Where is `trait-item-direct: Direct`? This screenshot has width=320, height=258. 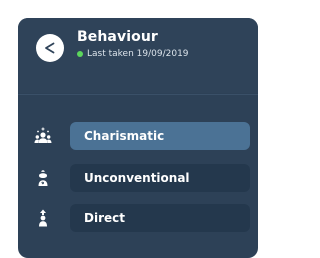
trait-item-direct: Direct is located at coordinates (138, 218).